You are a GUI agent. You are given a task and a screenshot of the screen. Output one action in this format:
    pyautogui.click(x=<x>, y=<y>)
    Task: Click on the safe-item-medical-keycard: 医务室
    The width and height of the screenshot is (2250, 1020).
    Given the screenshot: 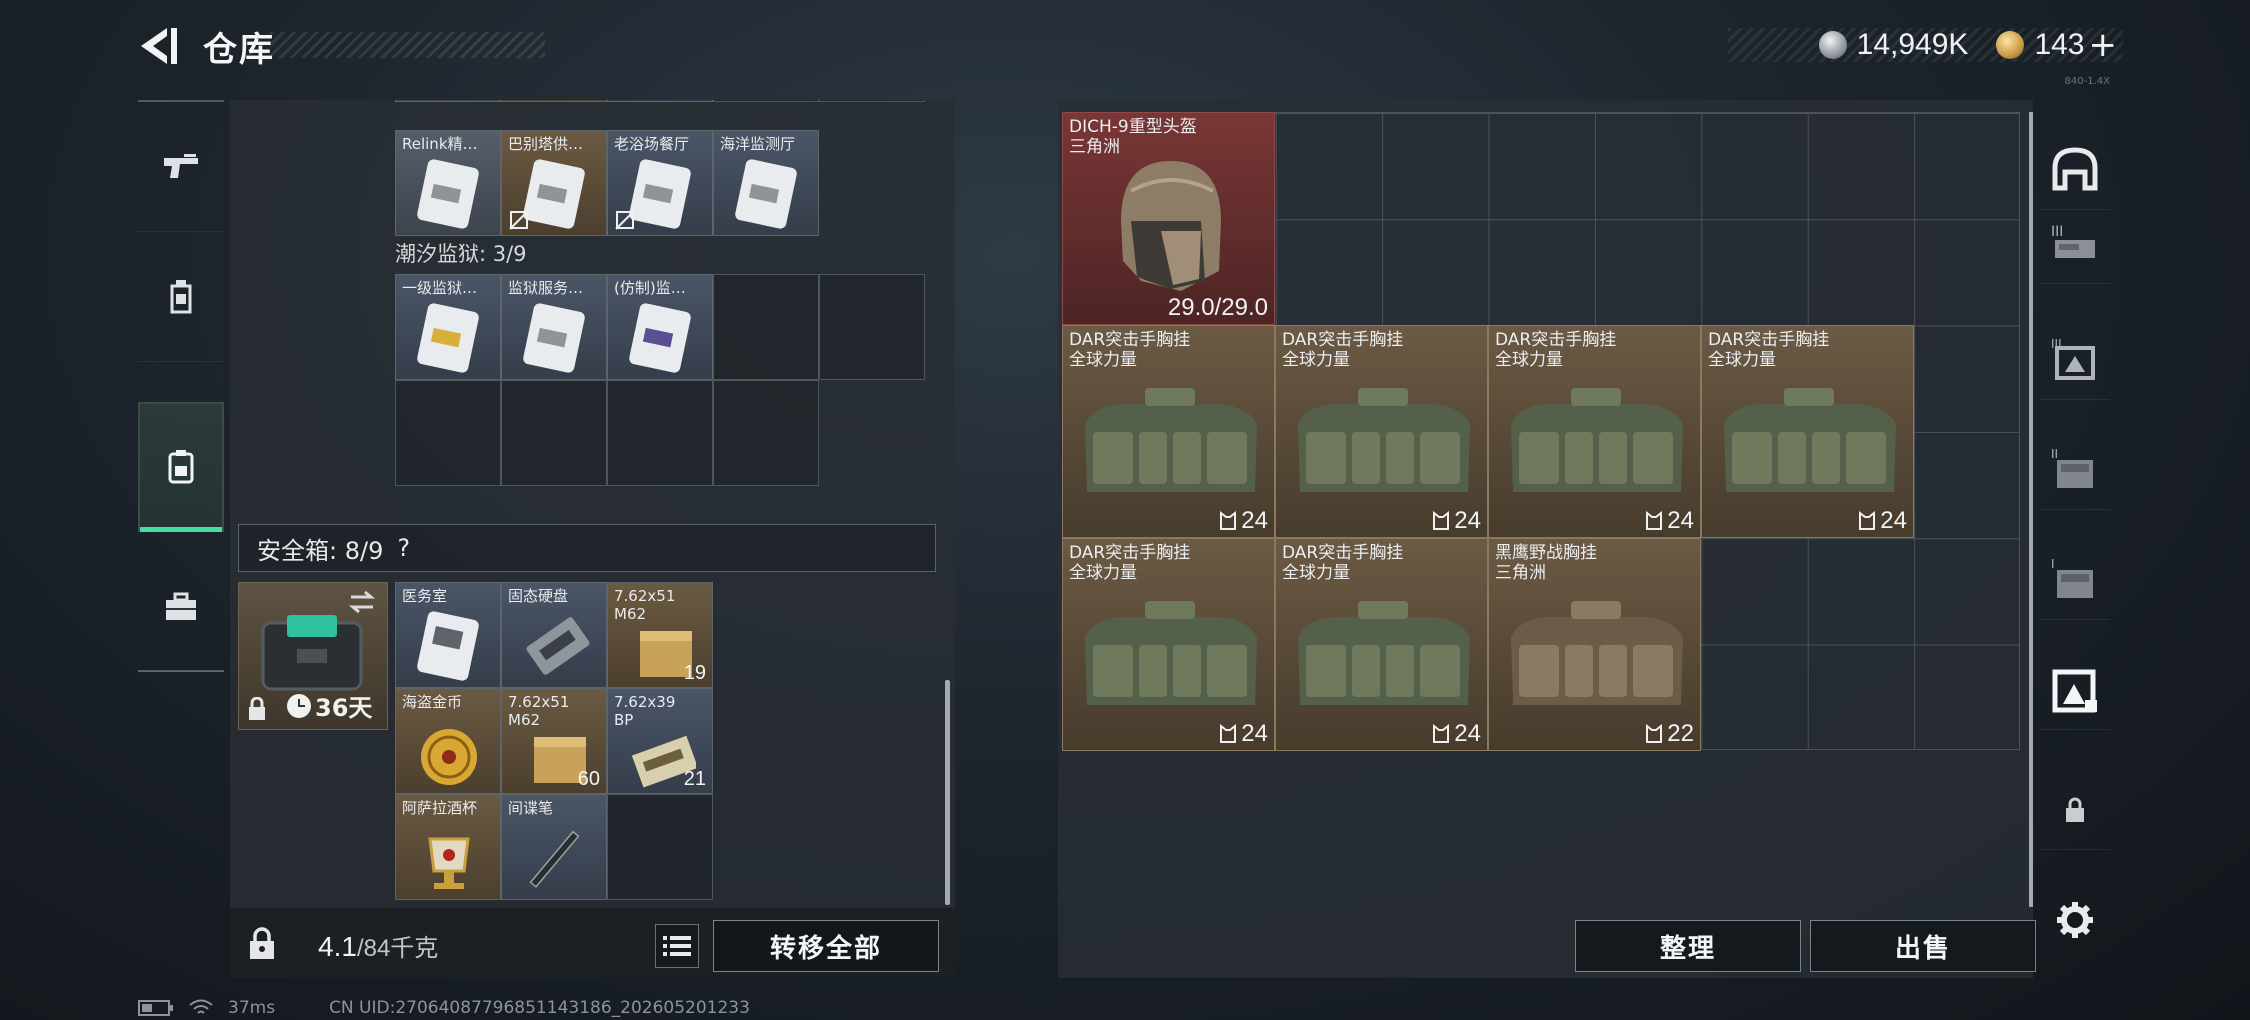 What is the action you would take?
    pyautogui.click(x=448, y=635)
    